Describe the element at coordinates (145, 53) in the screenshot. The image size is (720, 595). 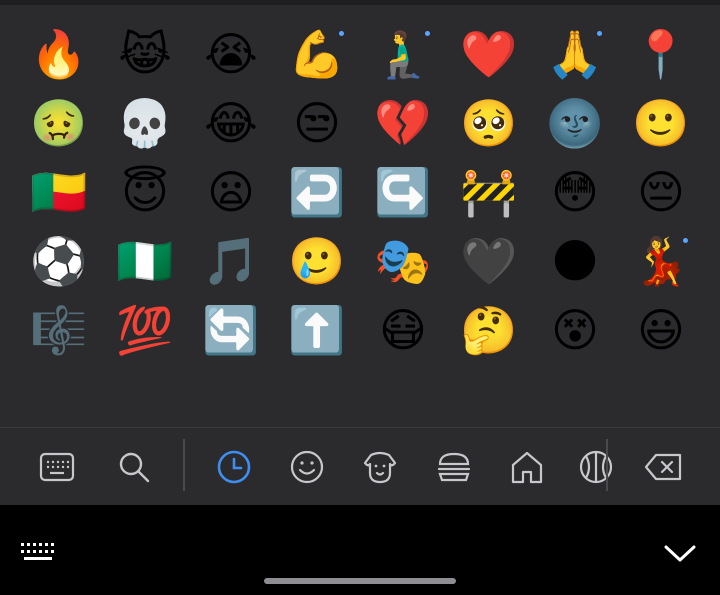
I see `emoji-cat-with-tears-of-joy: 😹` at that location.